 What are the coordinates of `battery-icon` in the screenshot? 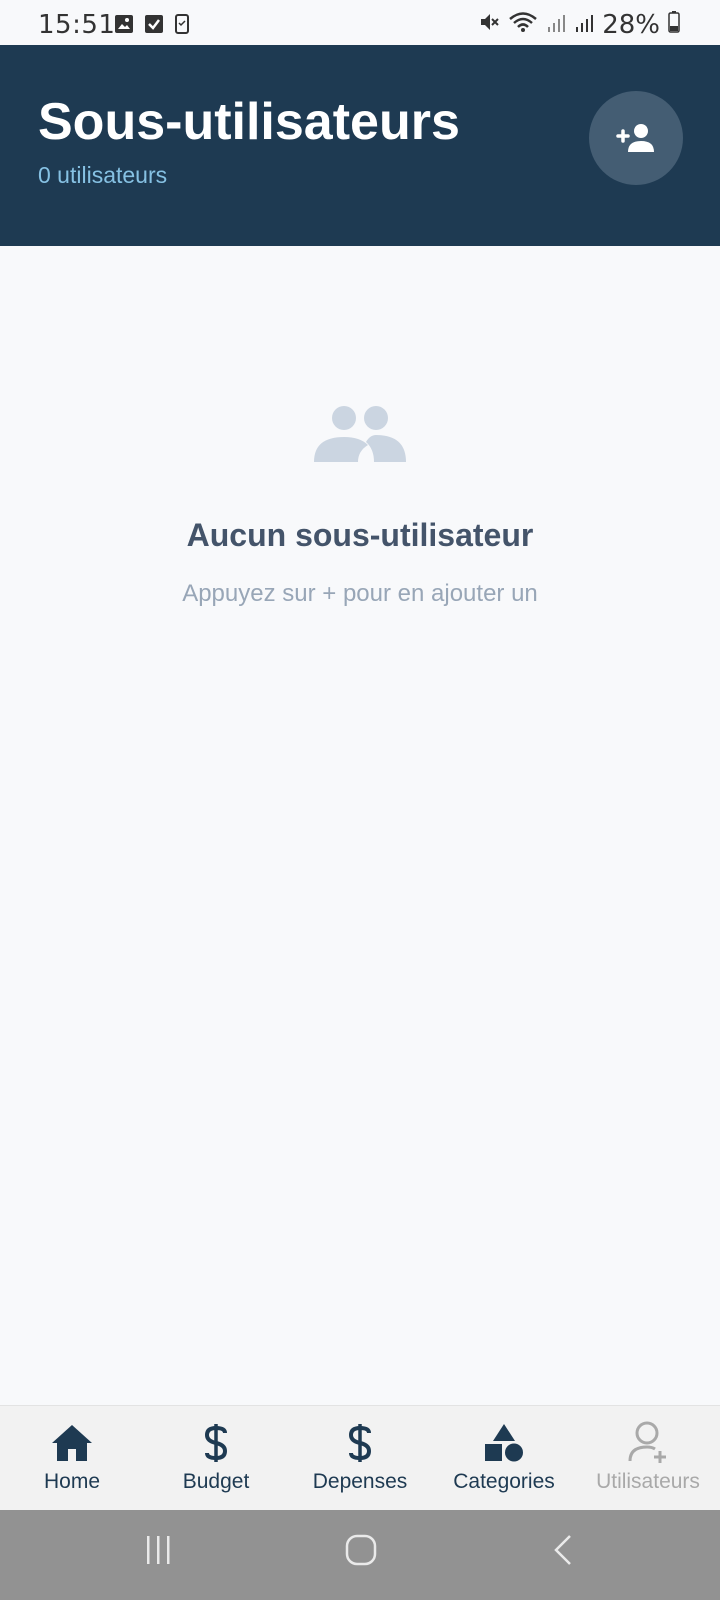 It's located at (674, 25).